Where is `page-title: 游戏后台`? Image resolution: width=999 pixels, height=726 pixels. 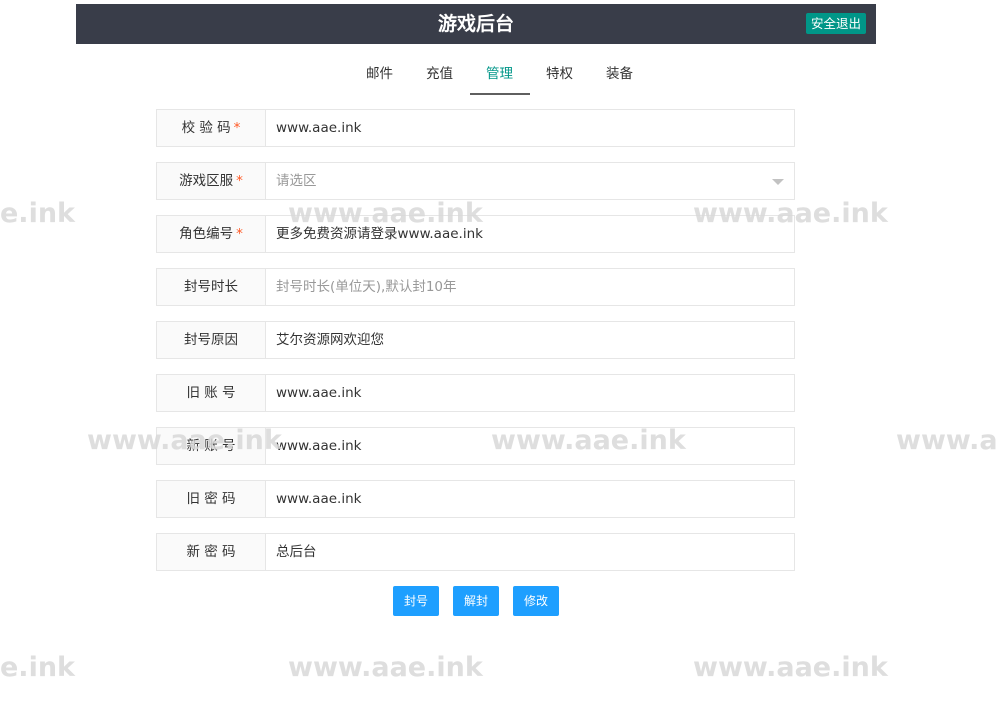 page-title: 游戏后台 is located at coordinates (475, 24).